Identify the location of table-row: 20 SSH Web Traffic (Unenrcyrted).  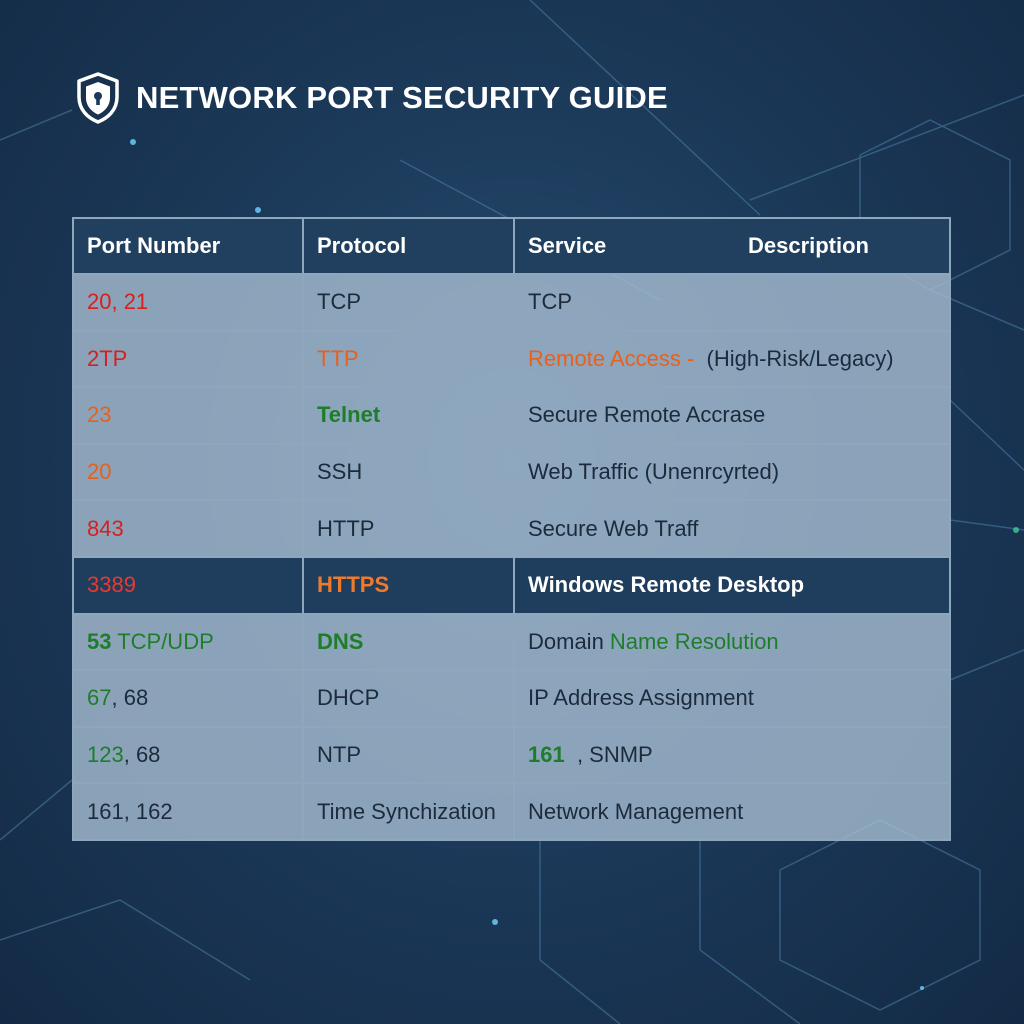
(512, 473).